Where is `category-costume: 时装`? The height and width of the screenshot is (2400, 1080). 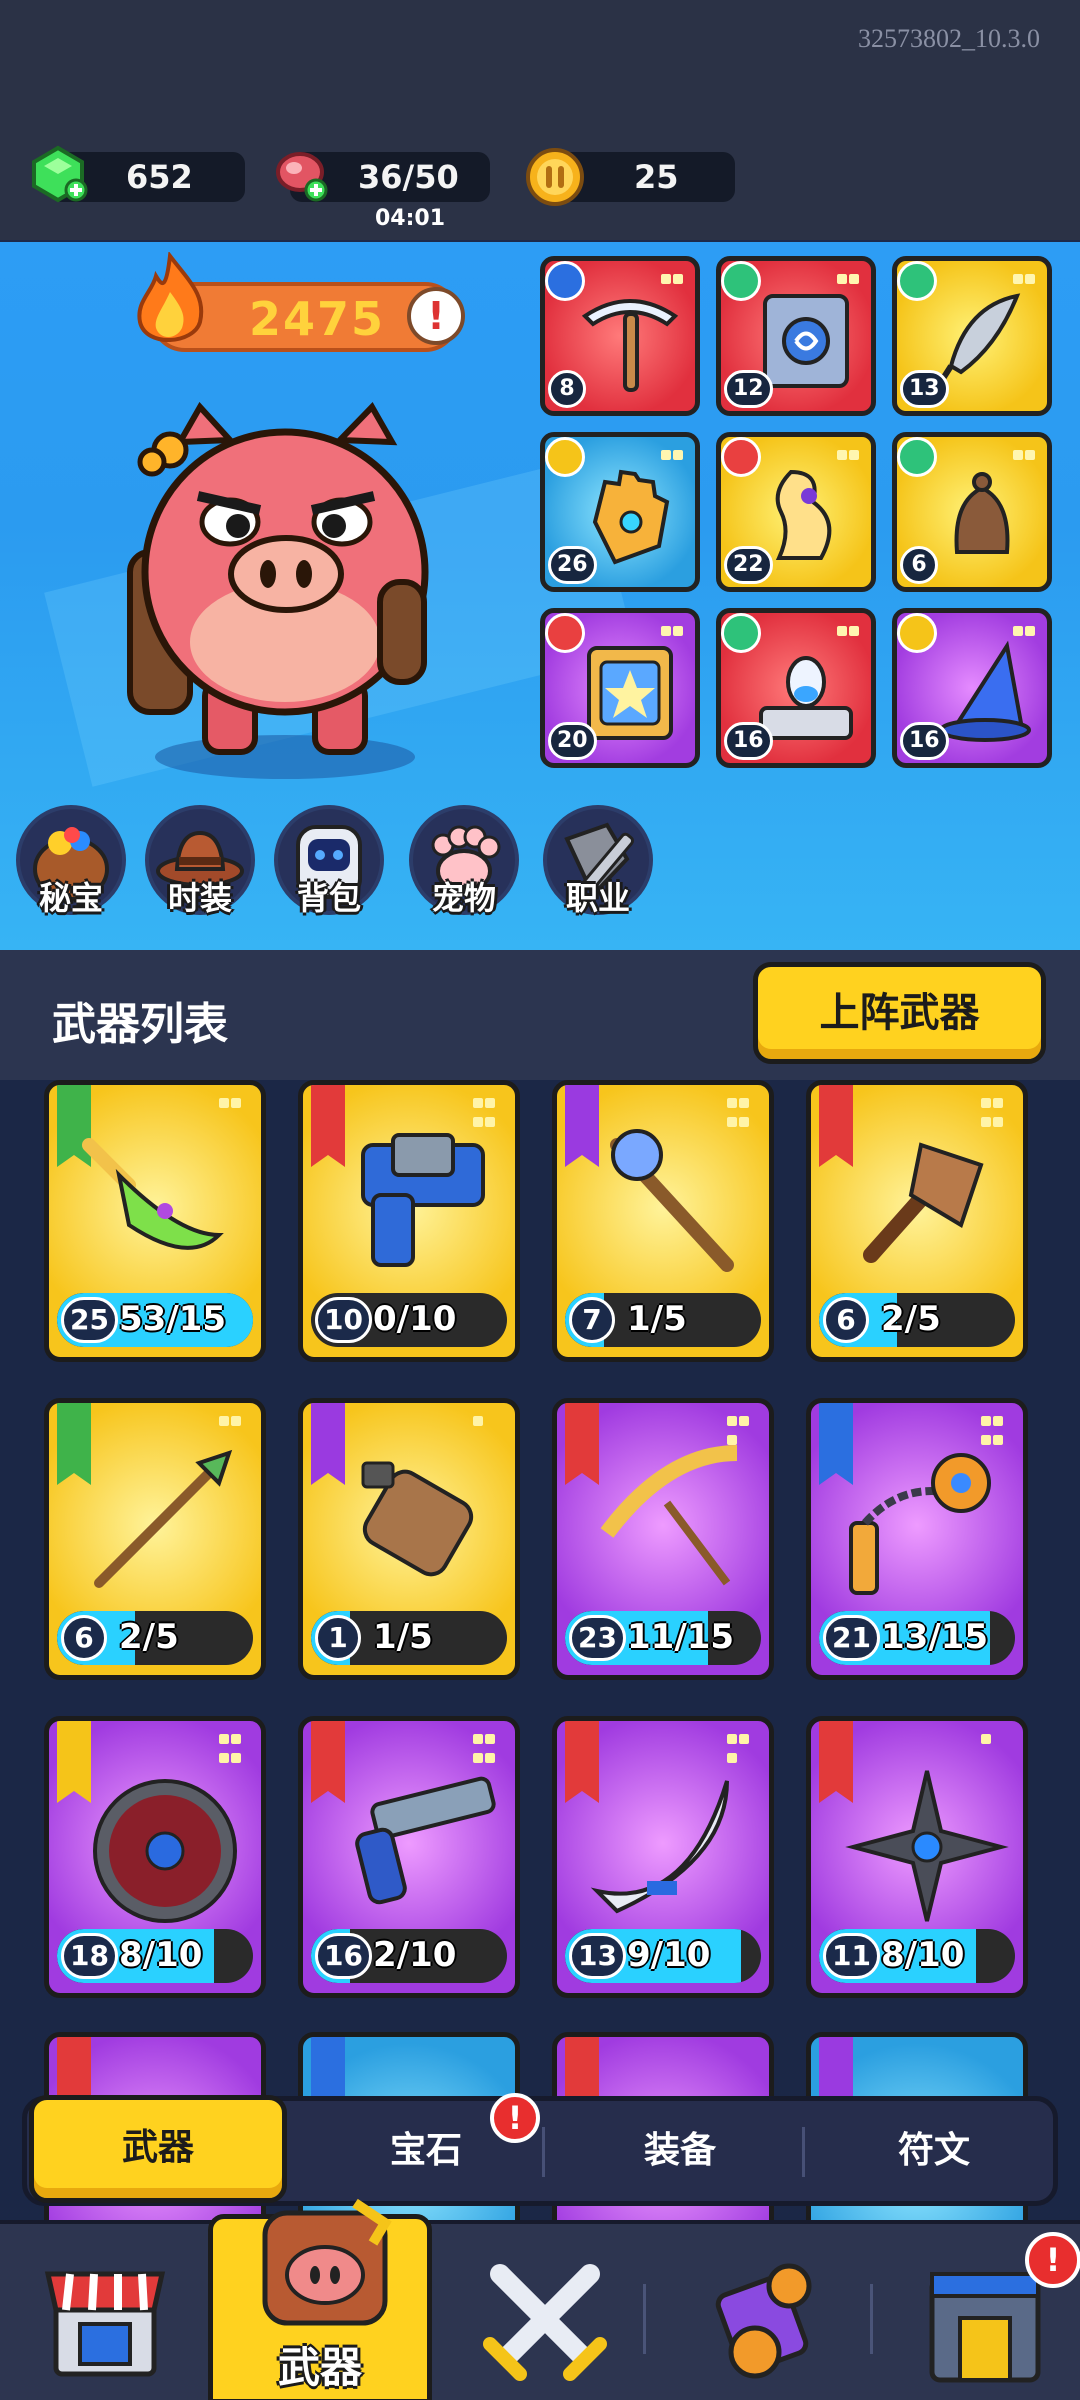
category-costume: 时装 is located at coordinates (200, 883).